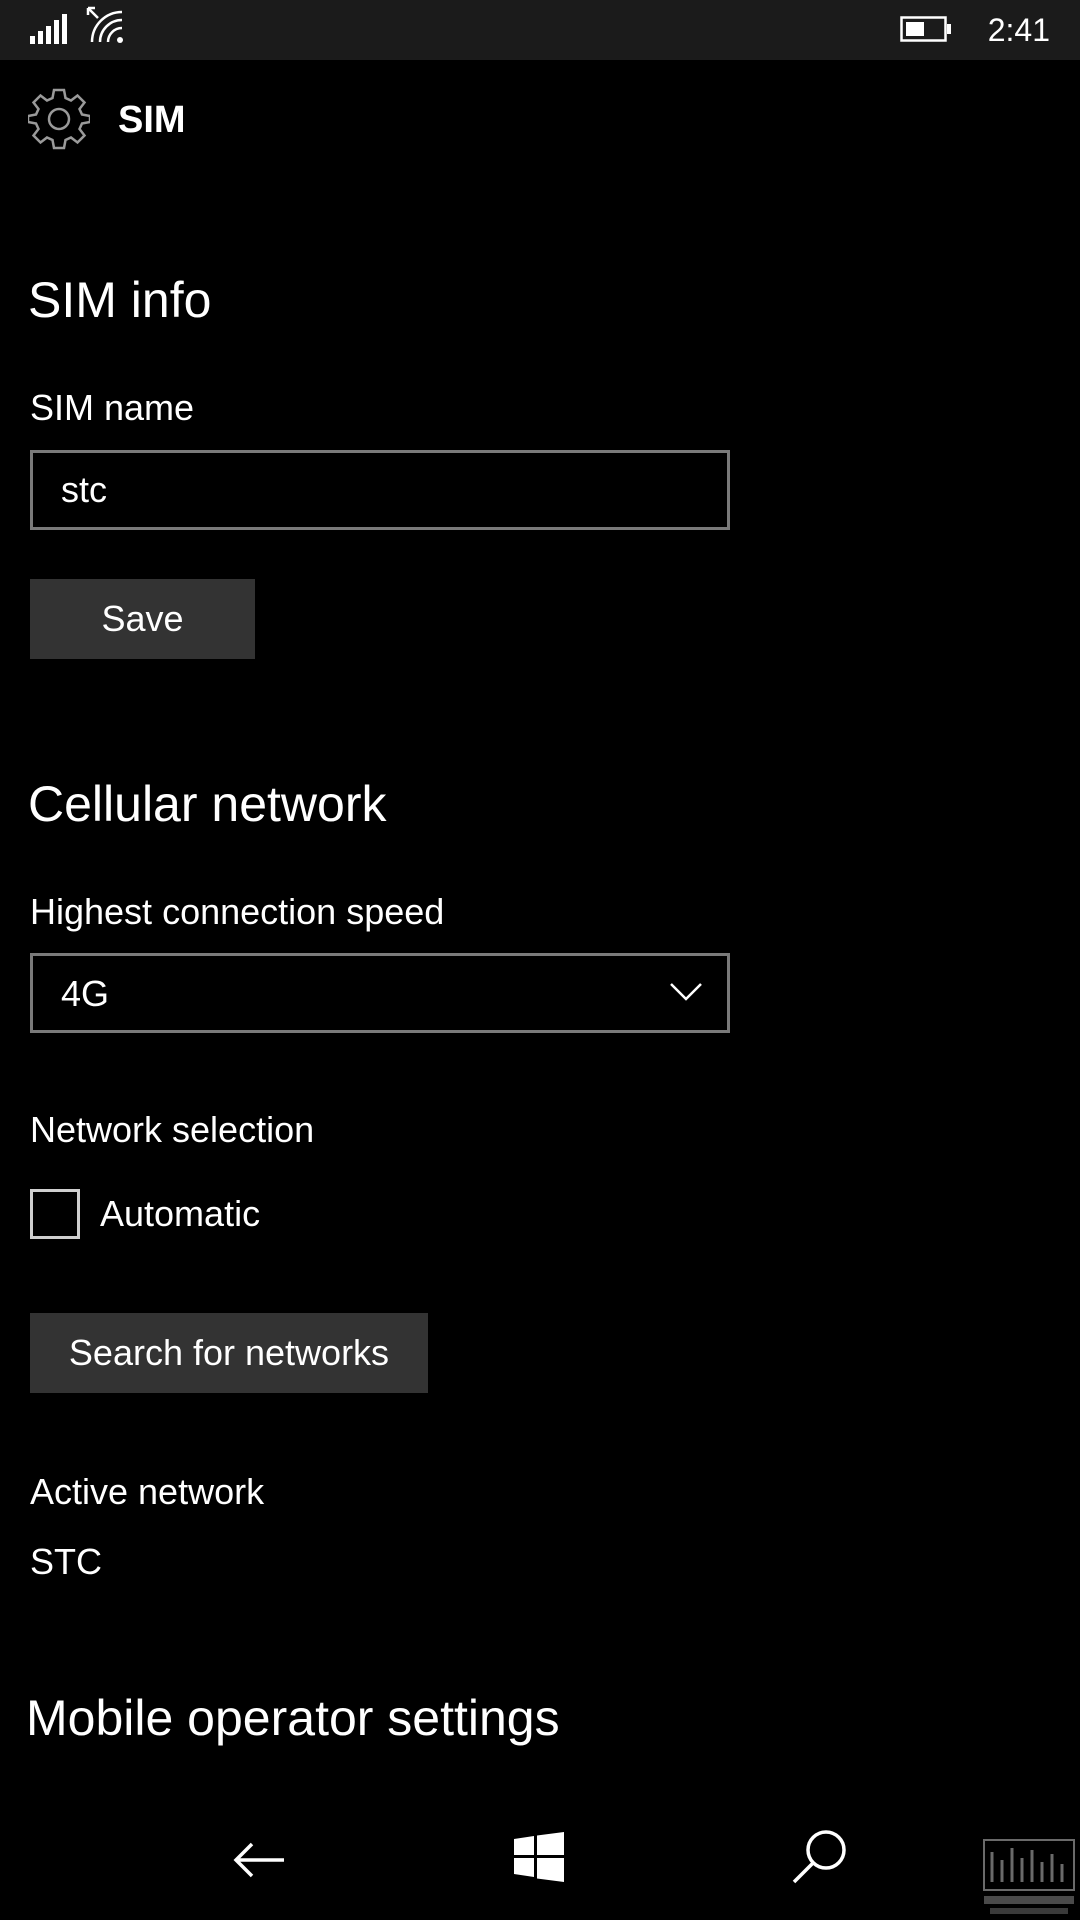 This screenshot has width=1080, height=1920. Describe the element at coordinates (147, 1491) in the screenshot. I see `active-network-label: Active network` at that location.